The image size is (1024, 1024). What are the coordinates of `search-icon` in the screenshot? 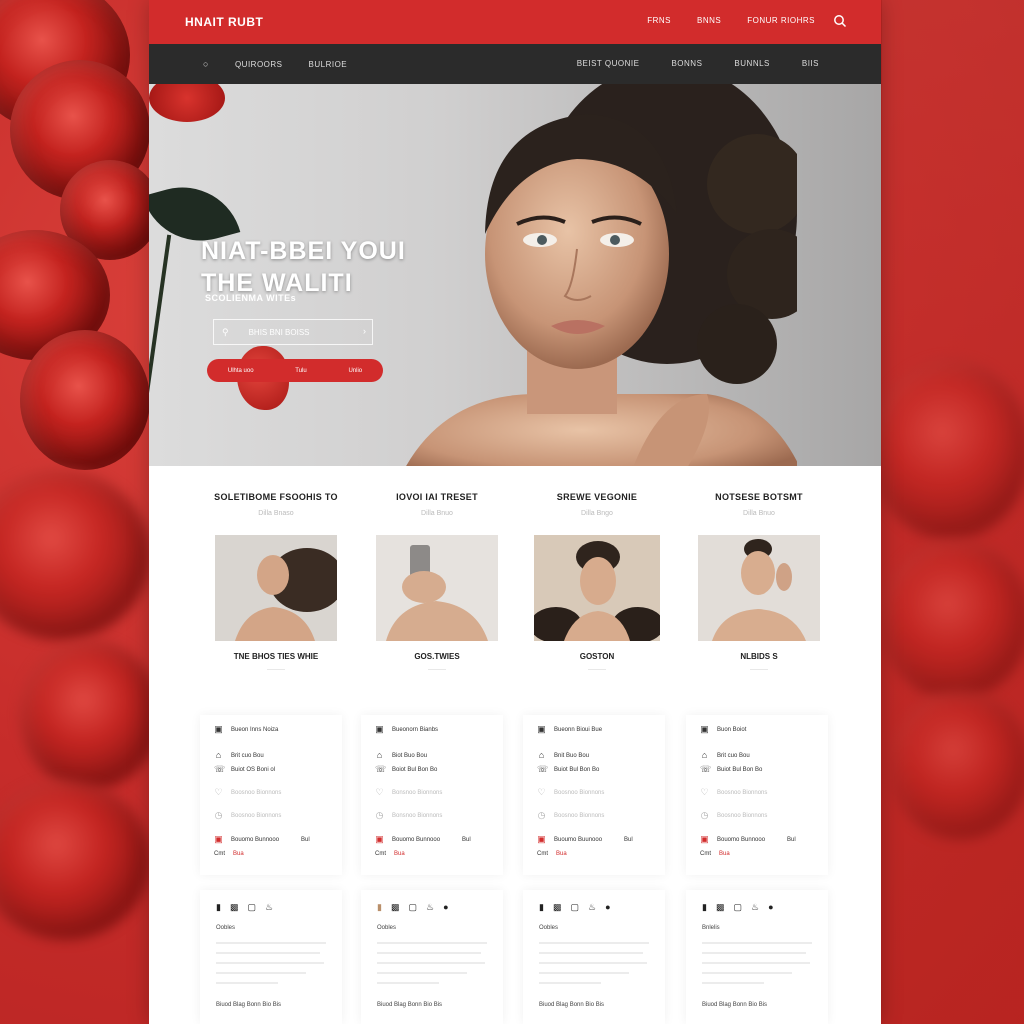 It's located at (840, 21).